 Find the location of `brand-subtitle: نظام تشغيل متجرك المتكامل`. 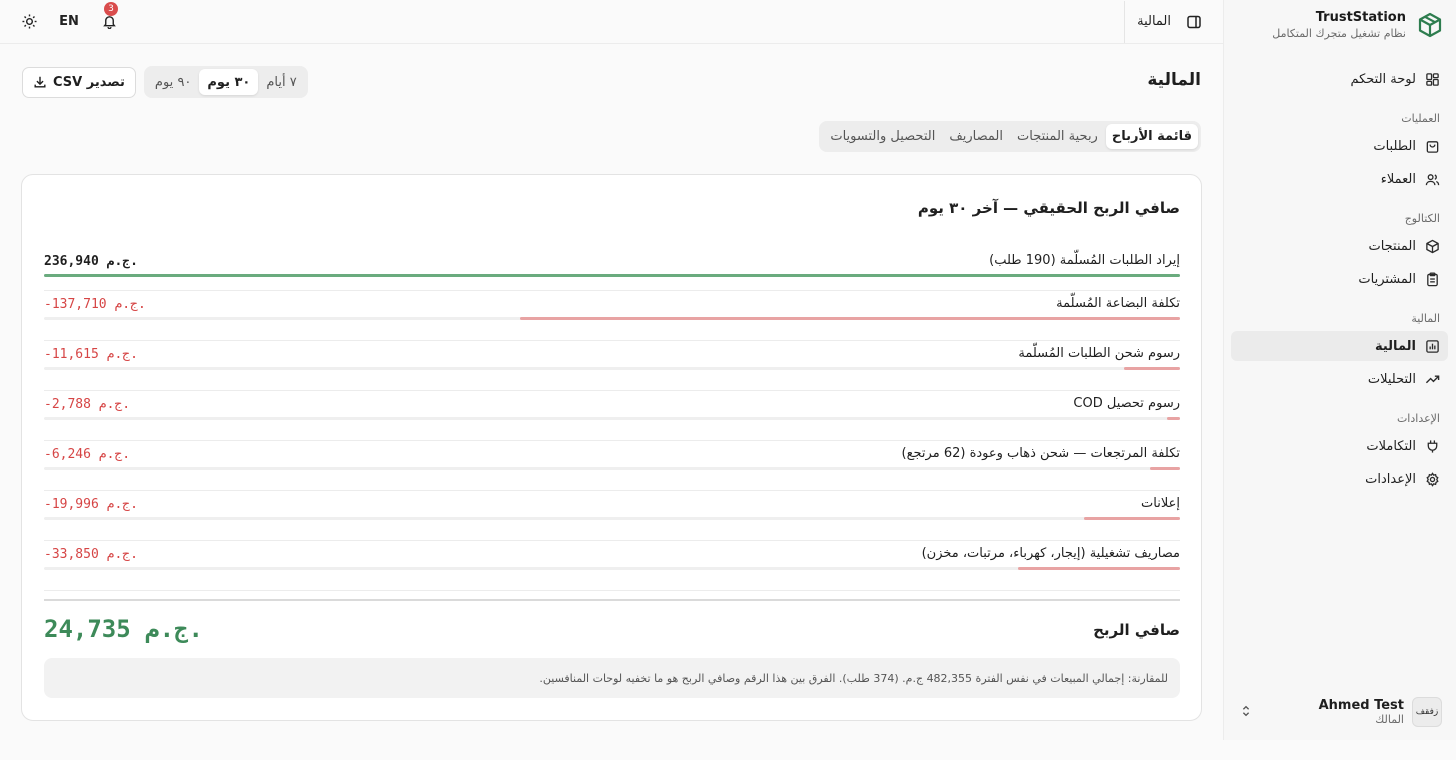

brand-subtitle: نظام تشغيل متجرك المتكامل is located at coordinates (1339, 33).